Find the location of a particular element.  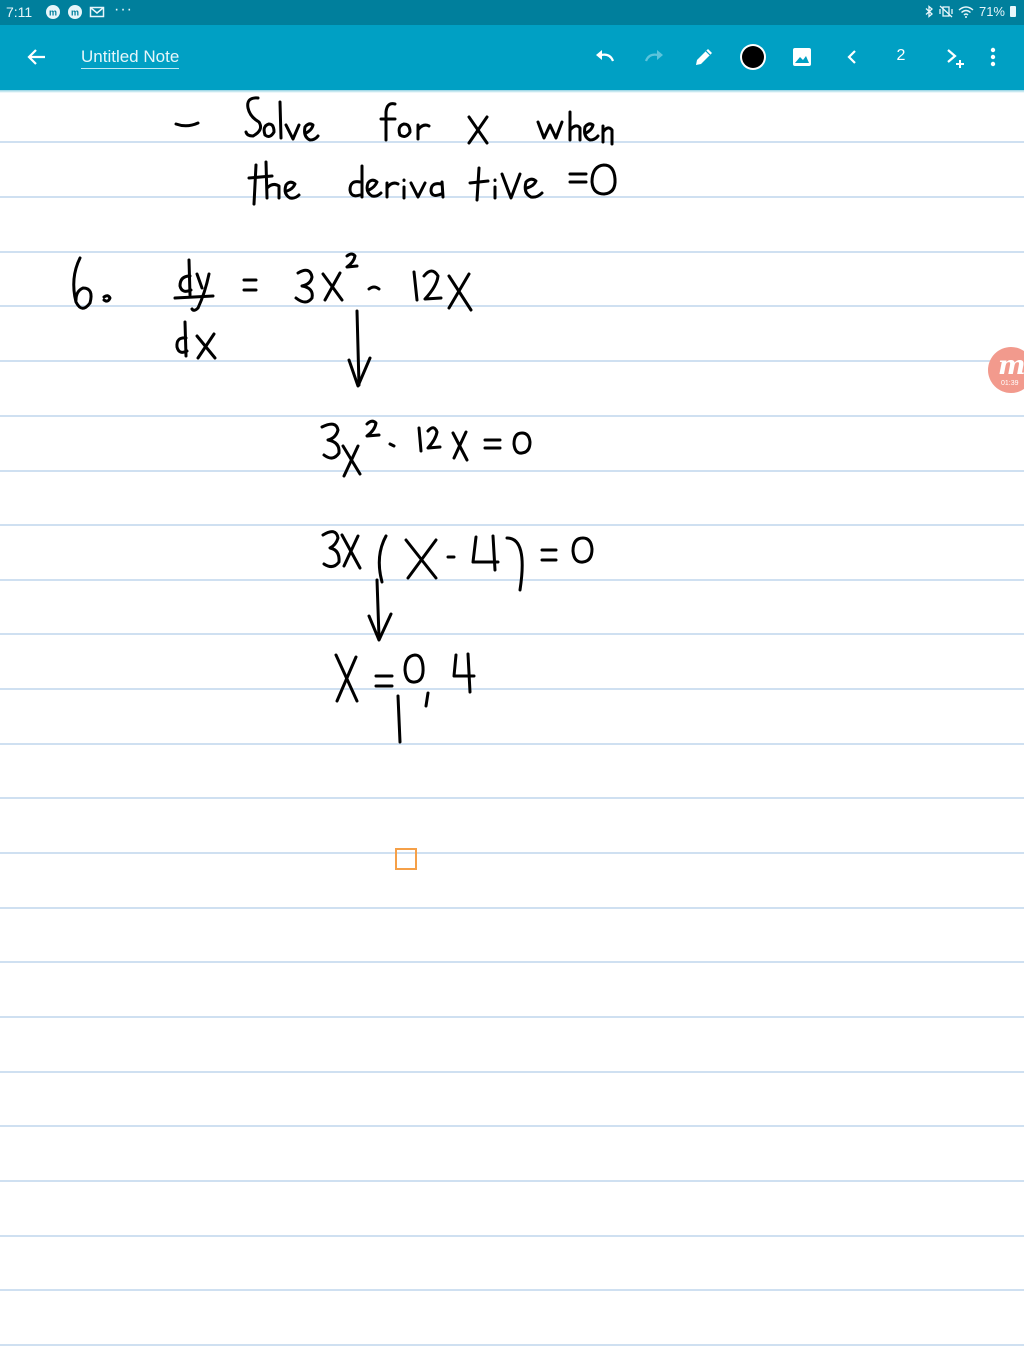

handwritten-line-derivative-equation is located at coordinates (272, 306).